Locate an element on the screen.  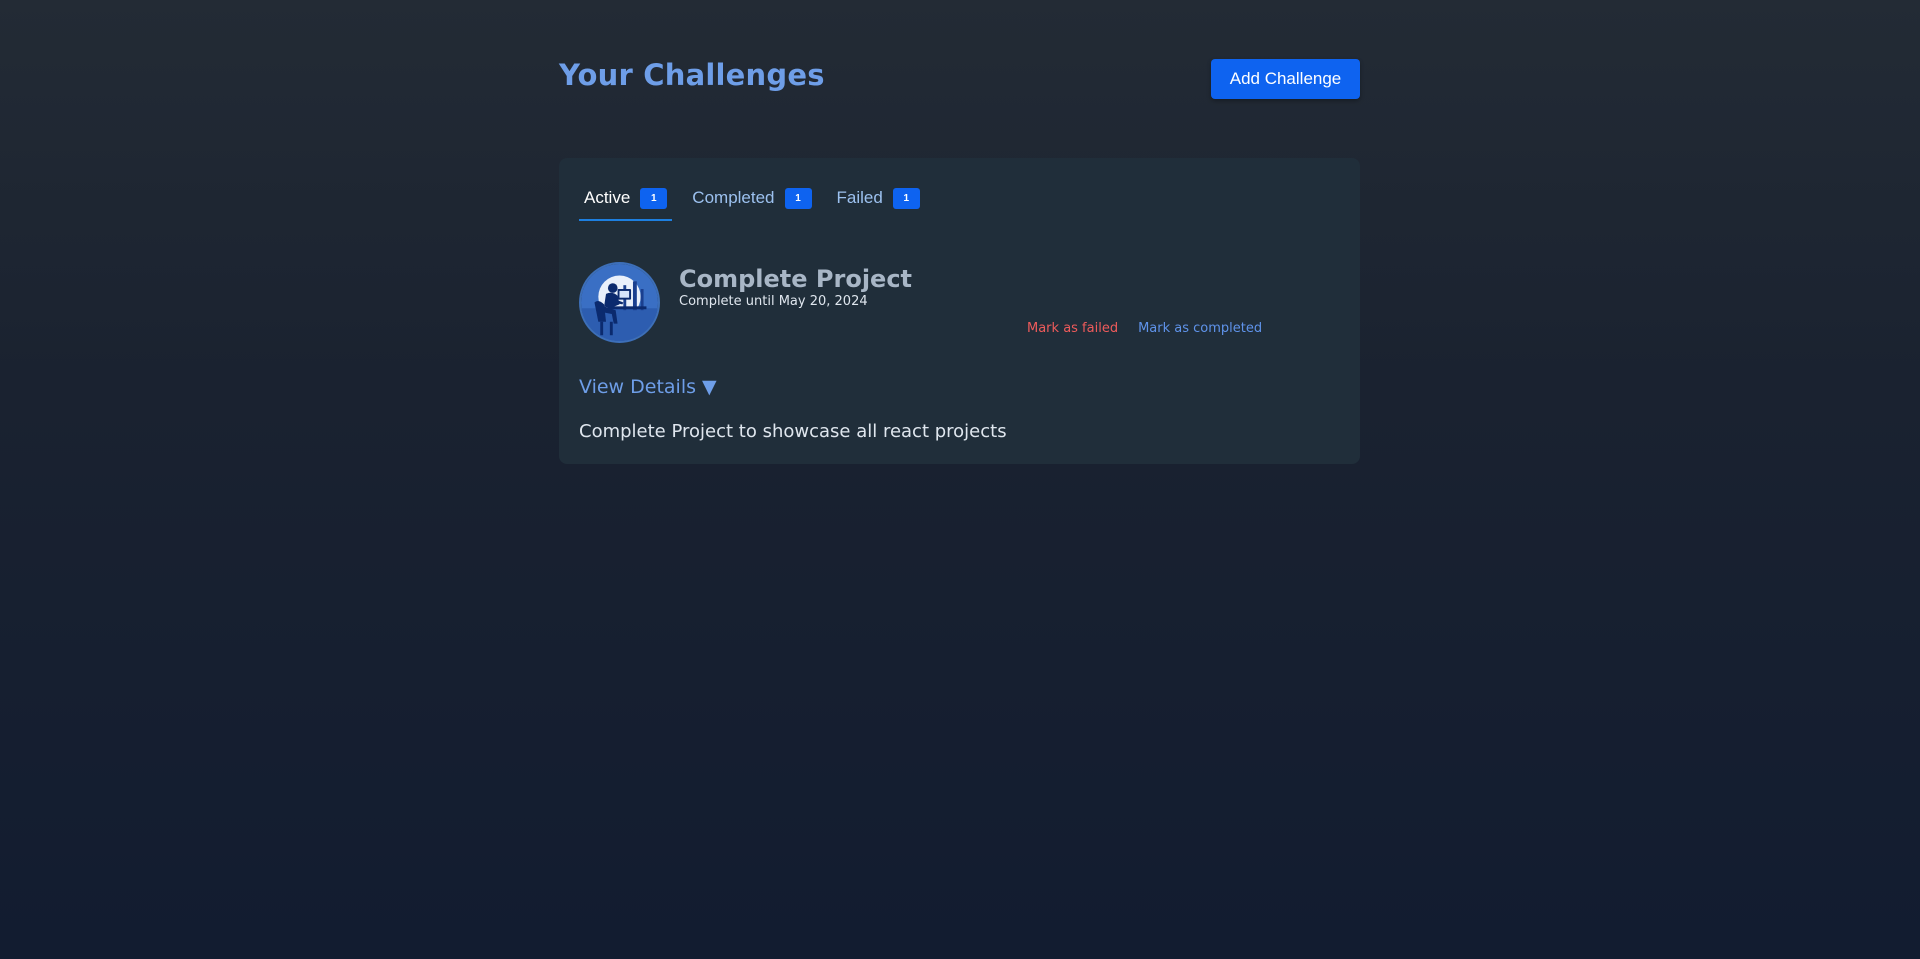
tab-completed: Completed 1 is located at coordinates (751, 204).